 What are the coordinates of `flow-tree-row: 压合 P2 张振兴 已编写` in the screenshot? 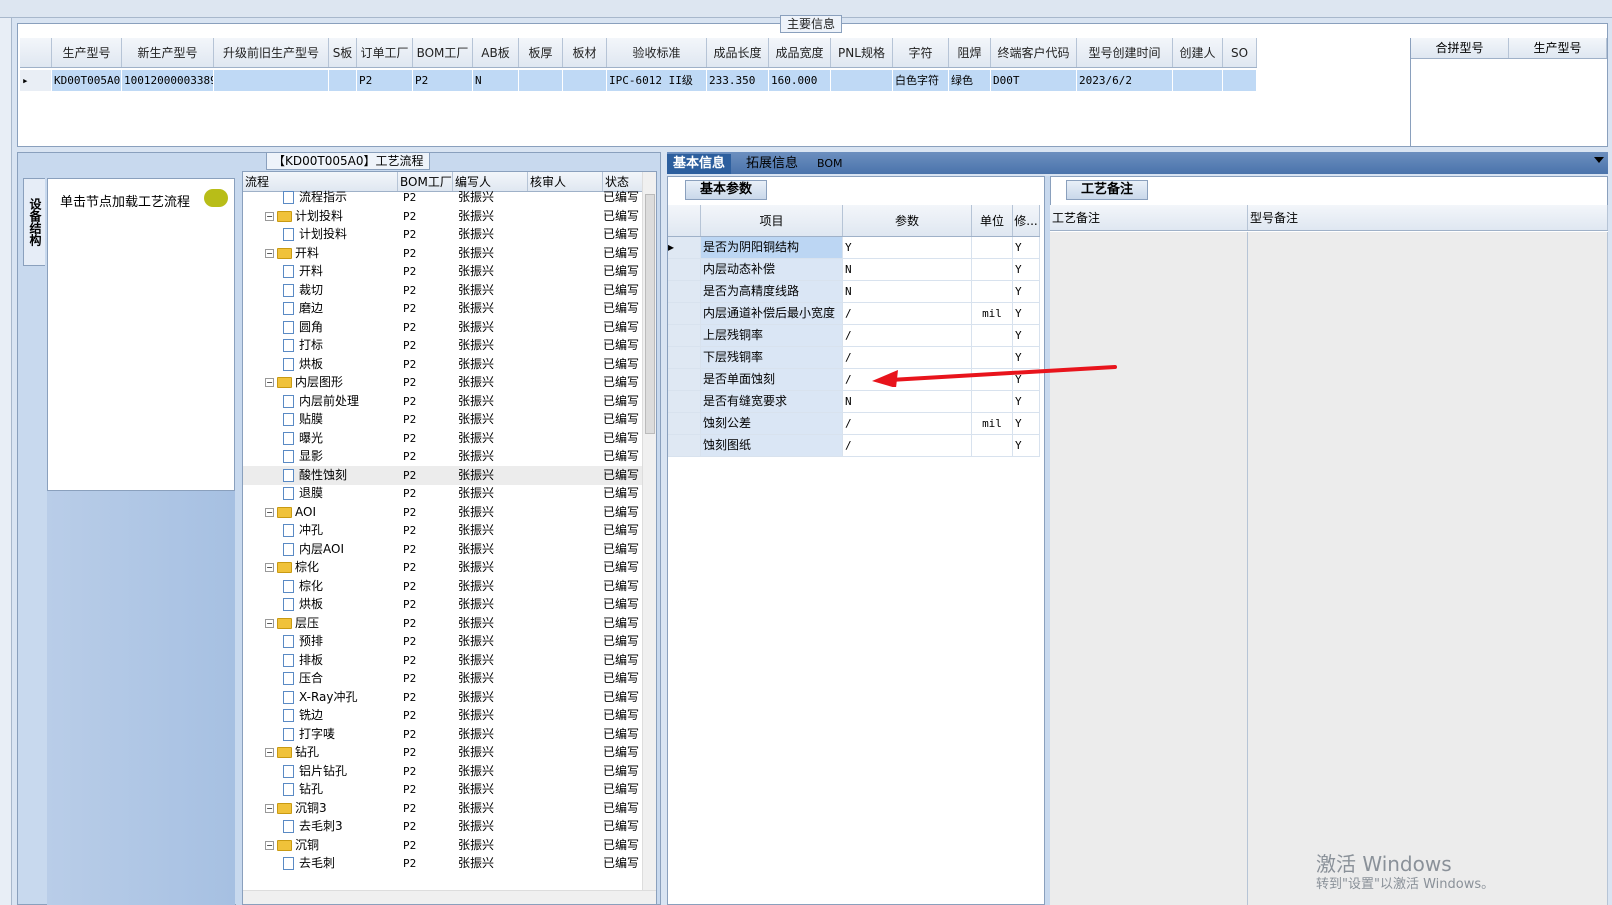 It's located at (443, 678).